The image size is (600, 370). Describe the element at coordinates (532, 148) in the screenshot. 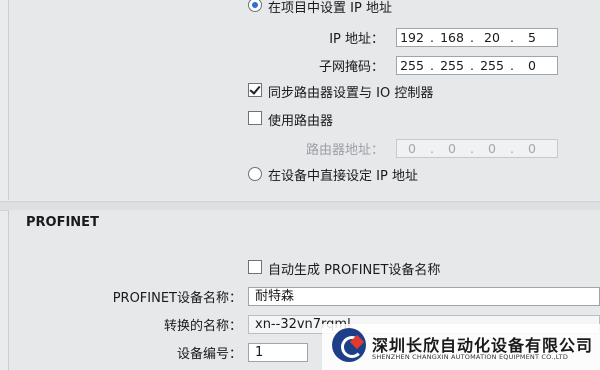

I see `router-octet-4: 0` at that location.